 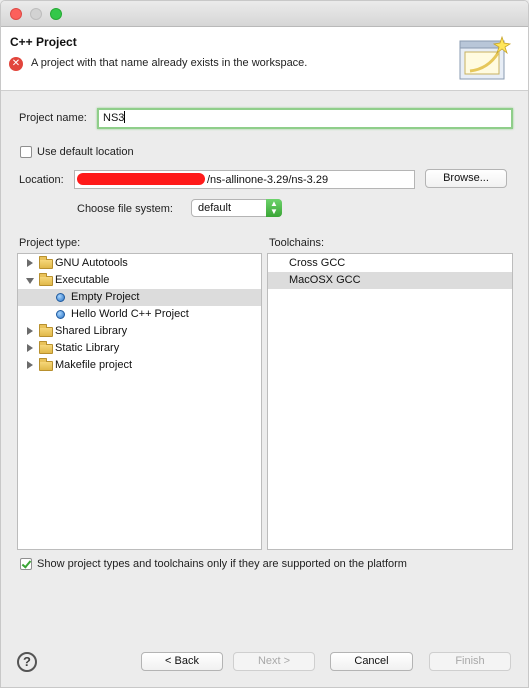 What do you see at coordinates (26, 152) in the screenshot?
I see `use-default-location-checkbox` at bounding box center [26, 152].